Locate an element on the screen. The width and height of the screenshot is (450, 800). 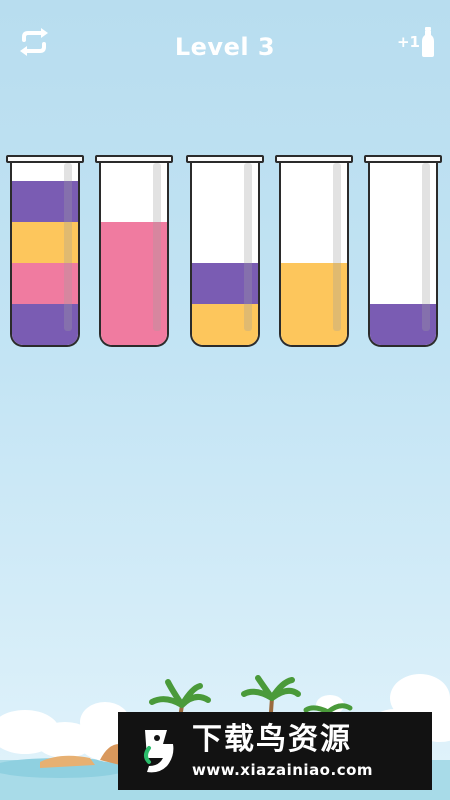
watermark-url: www.xiazainiao.com is located at coordinates (283, 770).